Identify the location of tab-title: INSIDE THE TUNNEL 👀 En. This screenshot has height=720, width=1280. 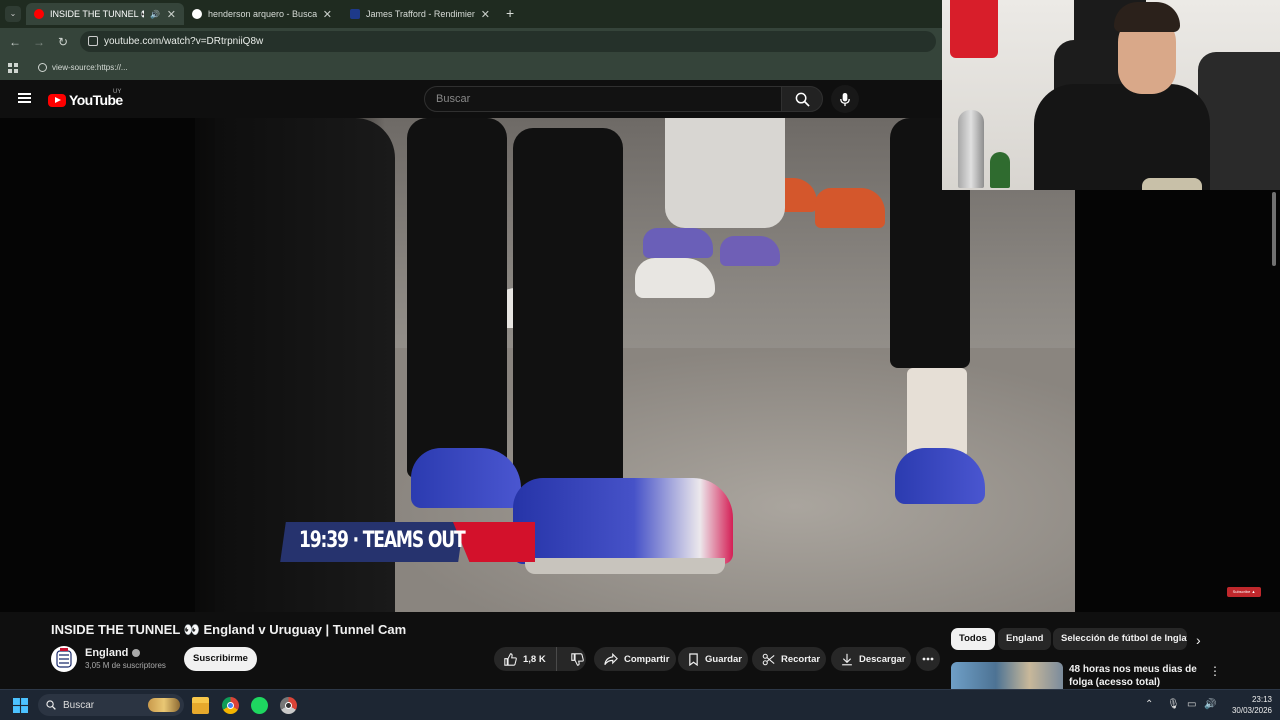
(97, 13).